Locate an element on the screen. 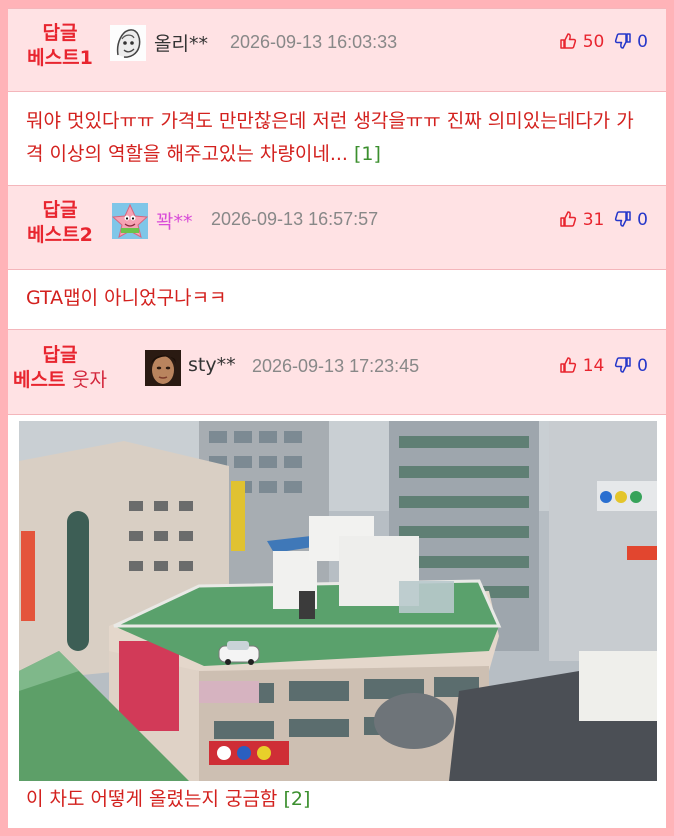 This screenshot has height=836, width=674. category-label: 웃자 is located at coordinates (90, 380).